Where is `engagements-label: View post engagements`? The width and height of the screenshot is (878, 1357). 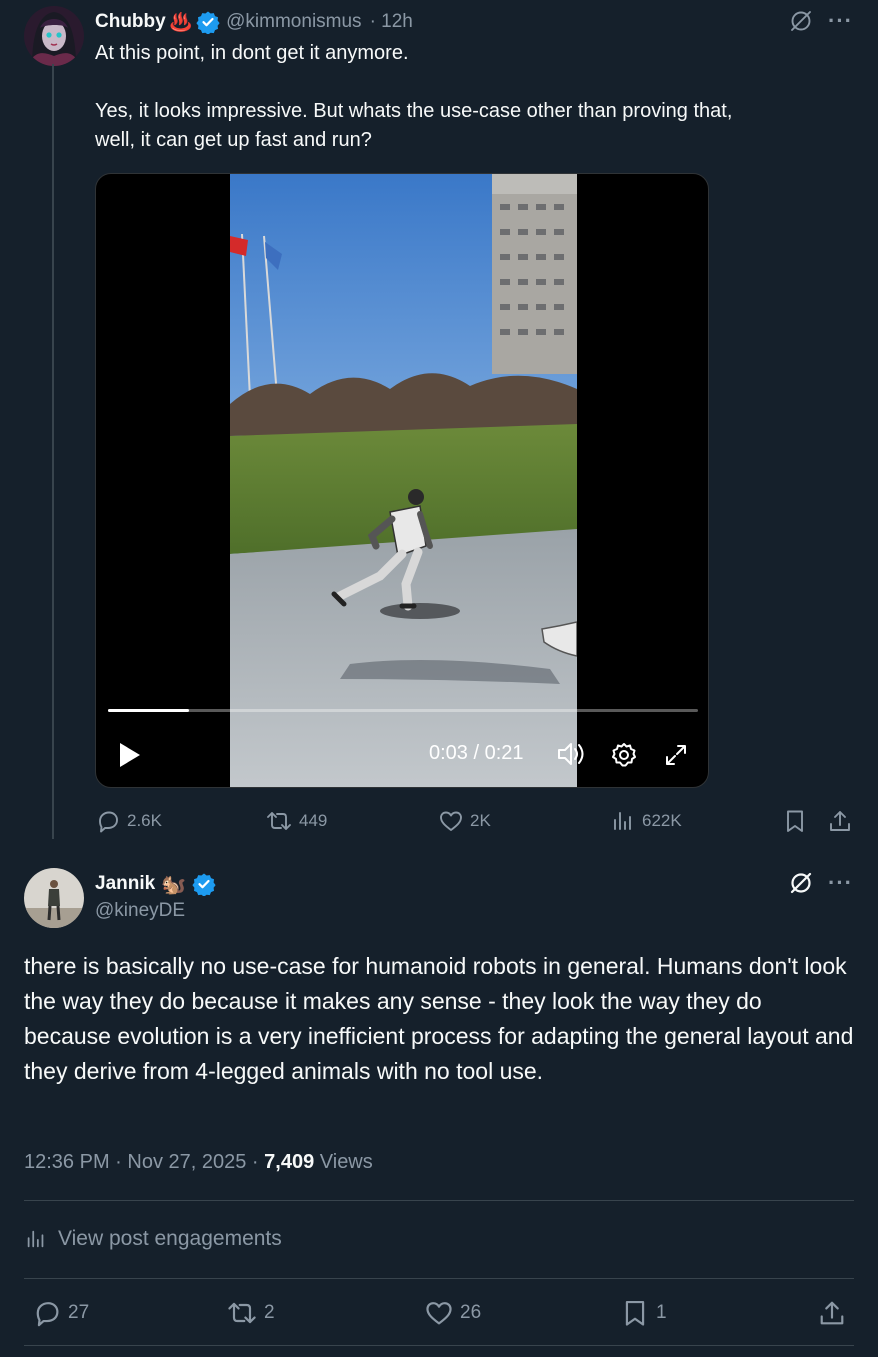 engagements-label: View post engagements is located at coordinates (170, 1238).